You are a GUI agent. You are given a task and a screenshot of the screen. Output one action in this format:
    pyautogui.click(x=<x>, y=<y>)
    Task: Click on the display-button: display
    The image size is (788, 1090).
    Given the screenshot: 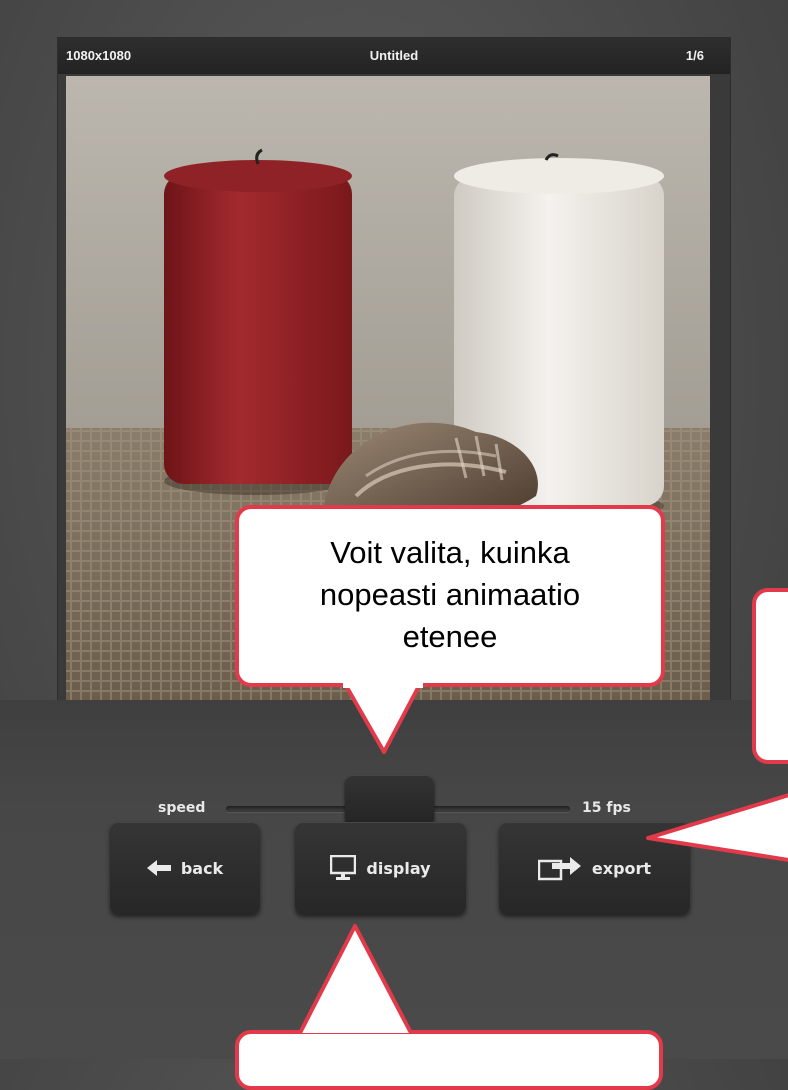 What is the action you would take?
    pyautogui.click(x=380, y=868)
    